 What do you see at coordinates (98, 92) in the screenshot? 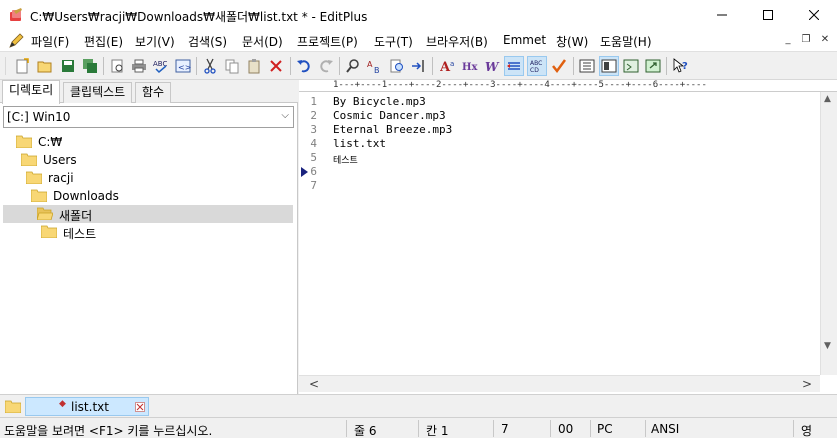
I see `tab-cliptext: 클립텍스트` at bounding box center [98, 92].